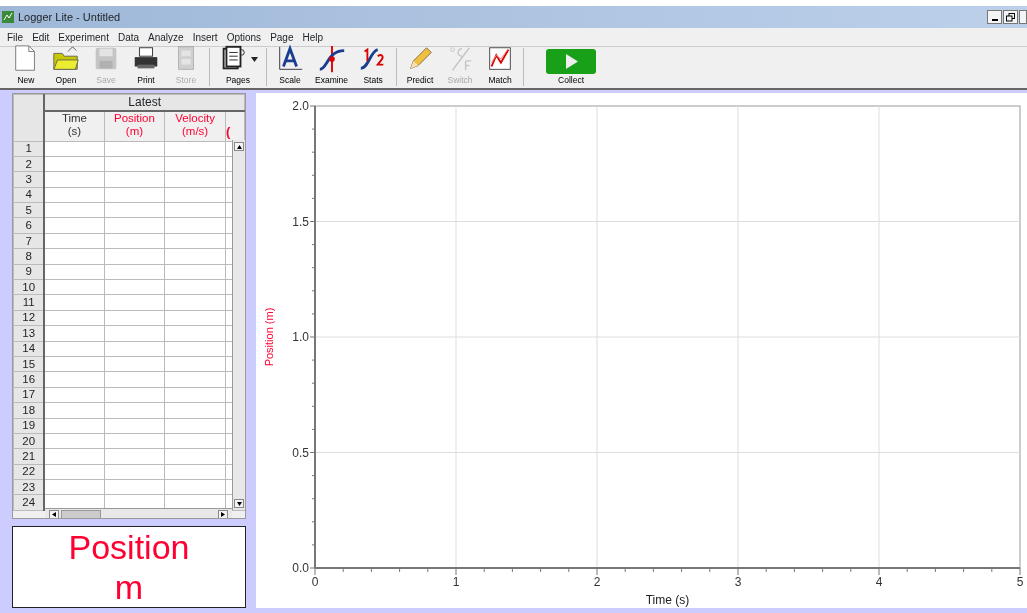  Describe the element at coordinates (29, 425) in the screenshot. I see `row-number: 19` at that location.